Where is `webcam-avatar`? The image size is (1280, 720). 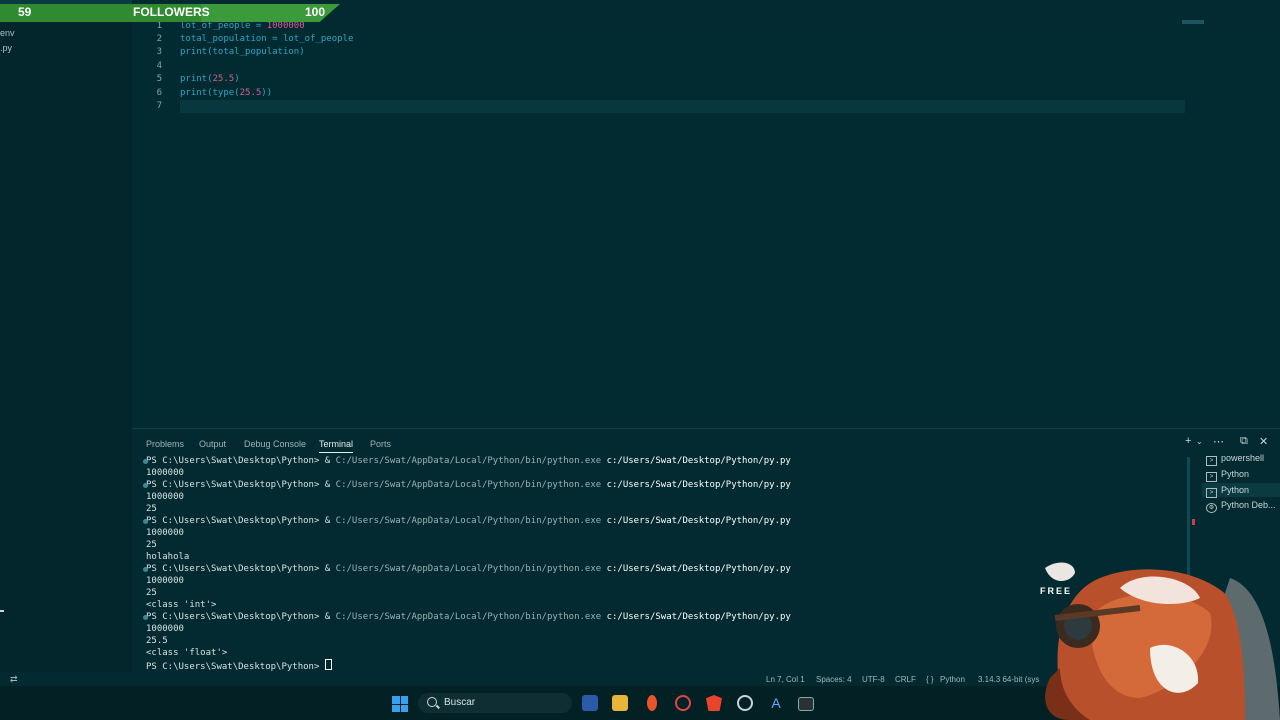
webcam-avatar is located at coordinates (1162, 641).